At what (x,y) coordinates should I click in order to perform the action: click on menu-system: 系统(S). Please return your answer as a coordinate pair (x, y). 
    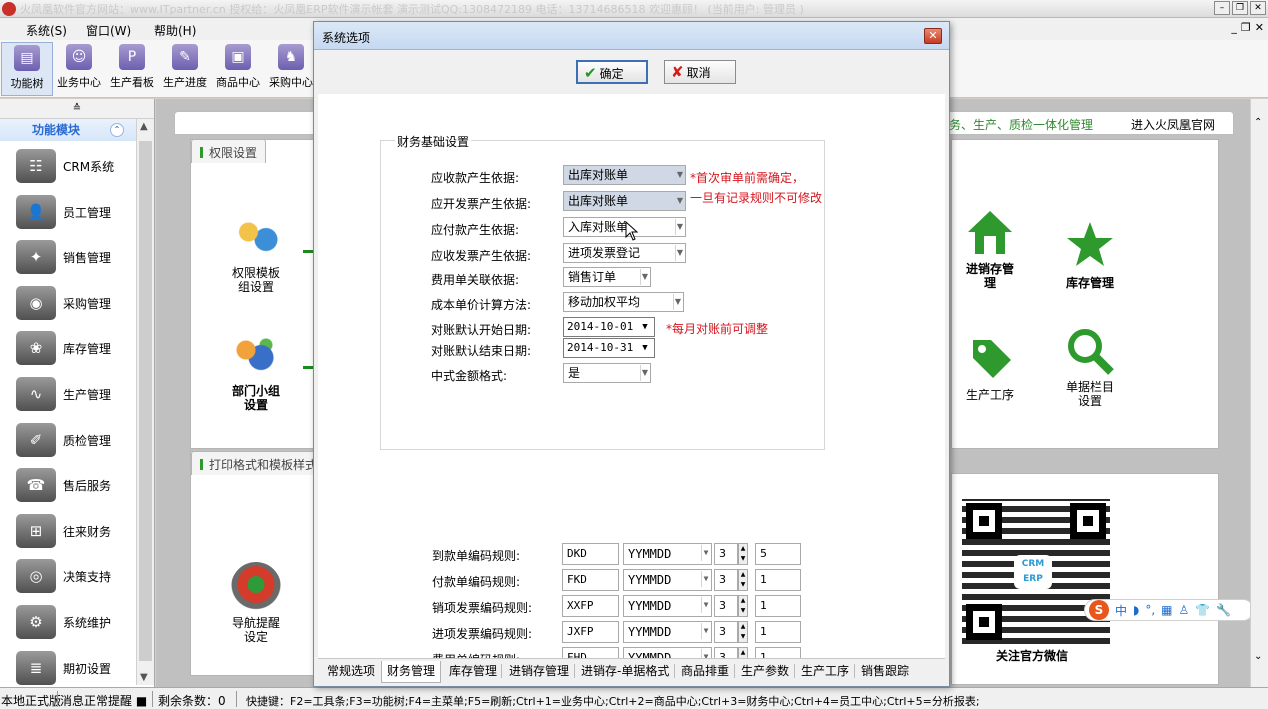
    Looking at the image, I should click on (46, 30).